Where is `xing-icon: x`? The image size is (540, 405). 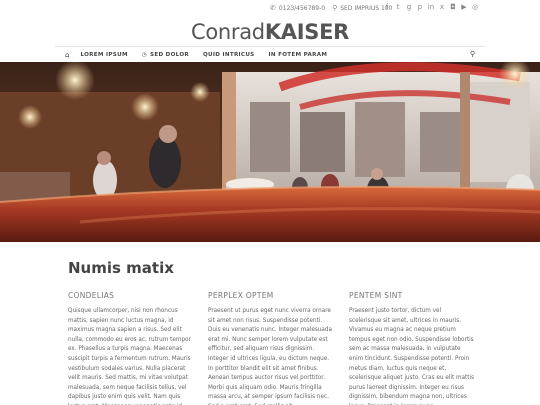 xing-icon: x is located at coordinates (442, 7).